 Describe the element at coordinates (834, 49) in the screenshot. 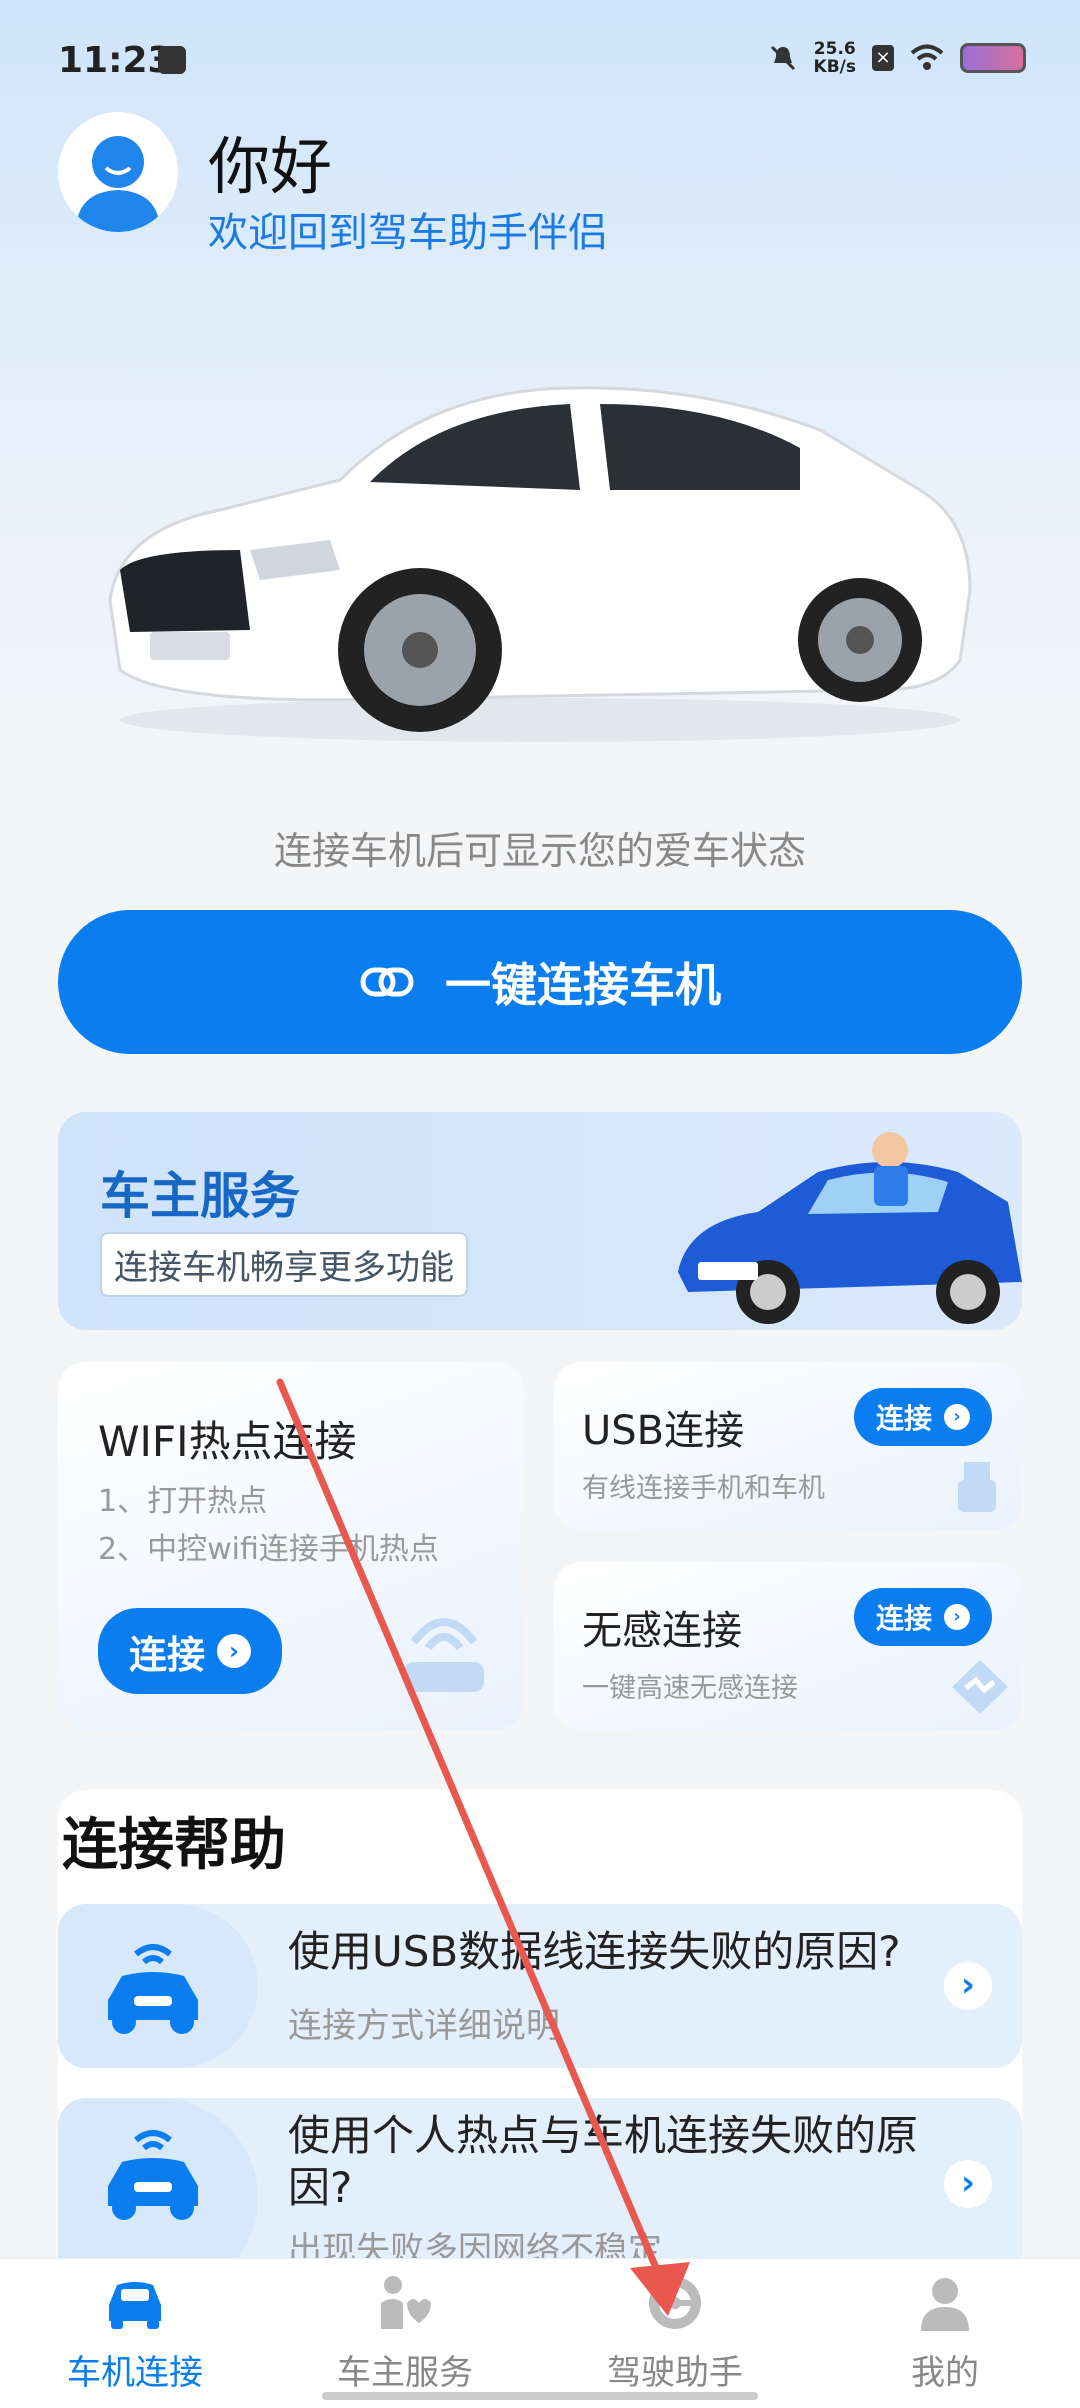

I see `speed-value: 25.6` at that location.